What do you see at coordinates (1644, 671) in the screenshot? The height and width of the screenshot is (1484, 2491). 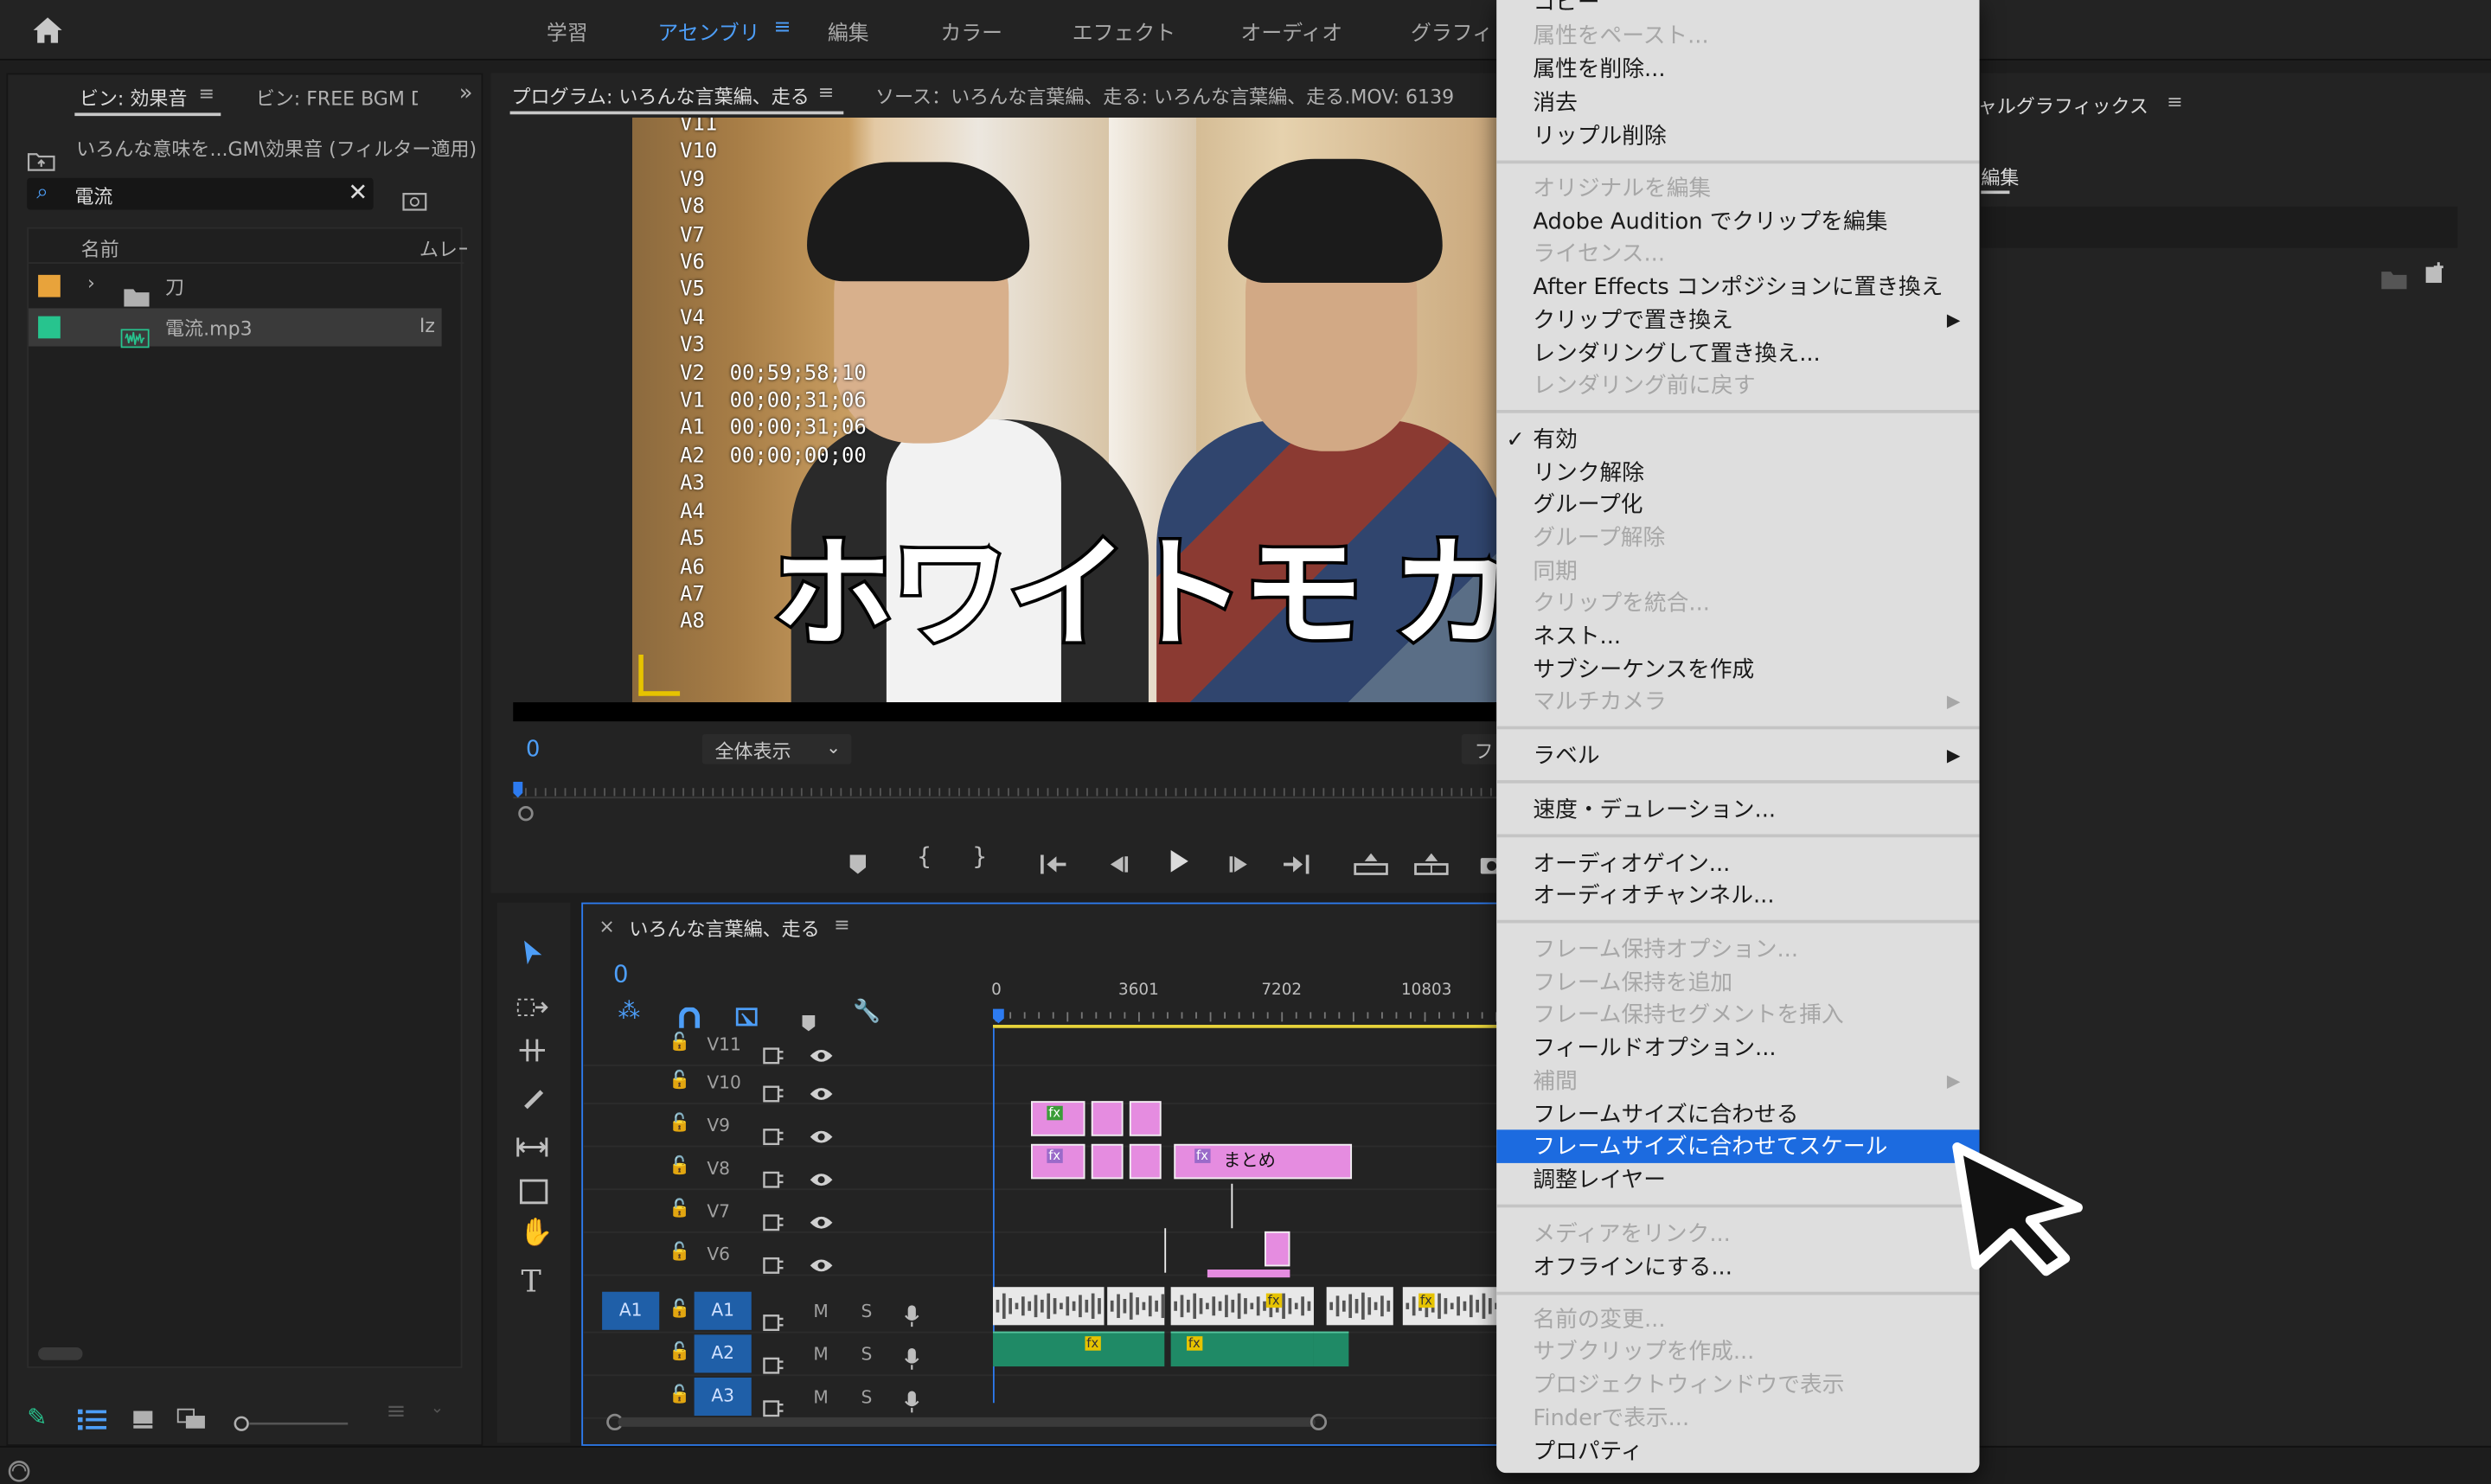 I see `menu-item: サブシーケンスを作成` at bounding box center [1644, 671].